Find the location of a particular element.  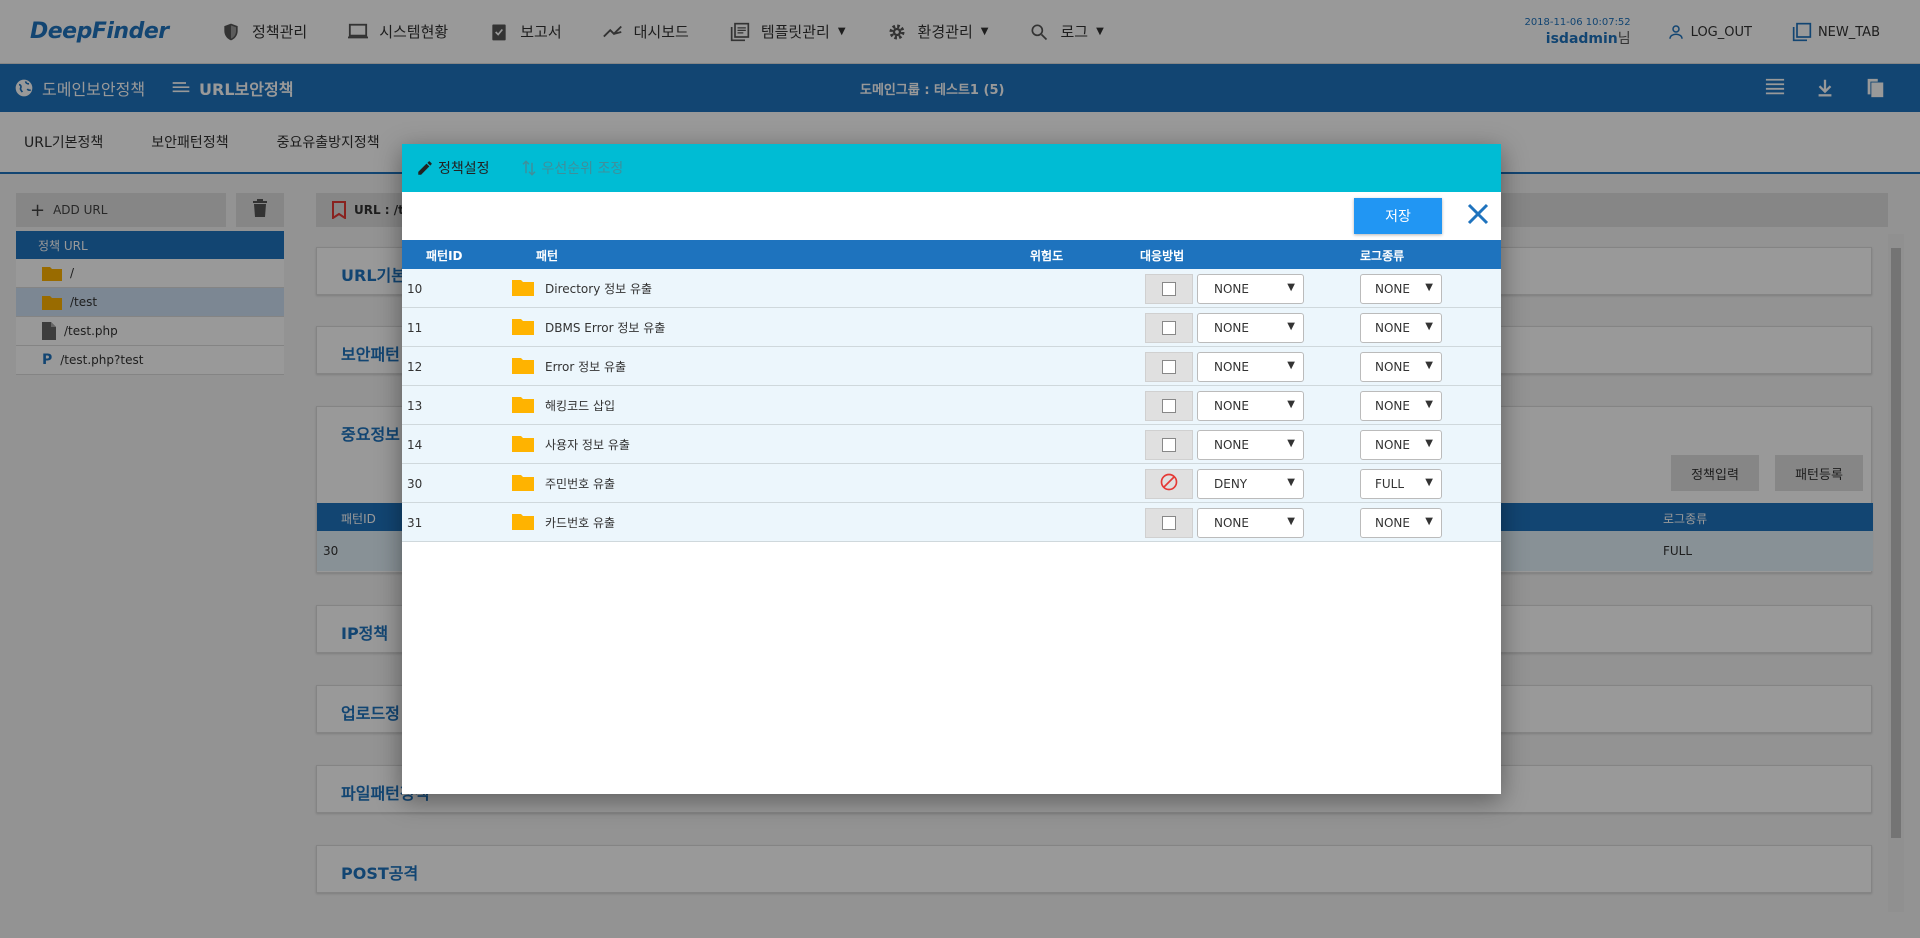

table-row: 11 DBMS Error 정보 유출 NONE ▼ NONE ▼ is located at coordinates (951, 327).